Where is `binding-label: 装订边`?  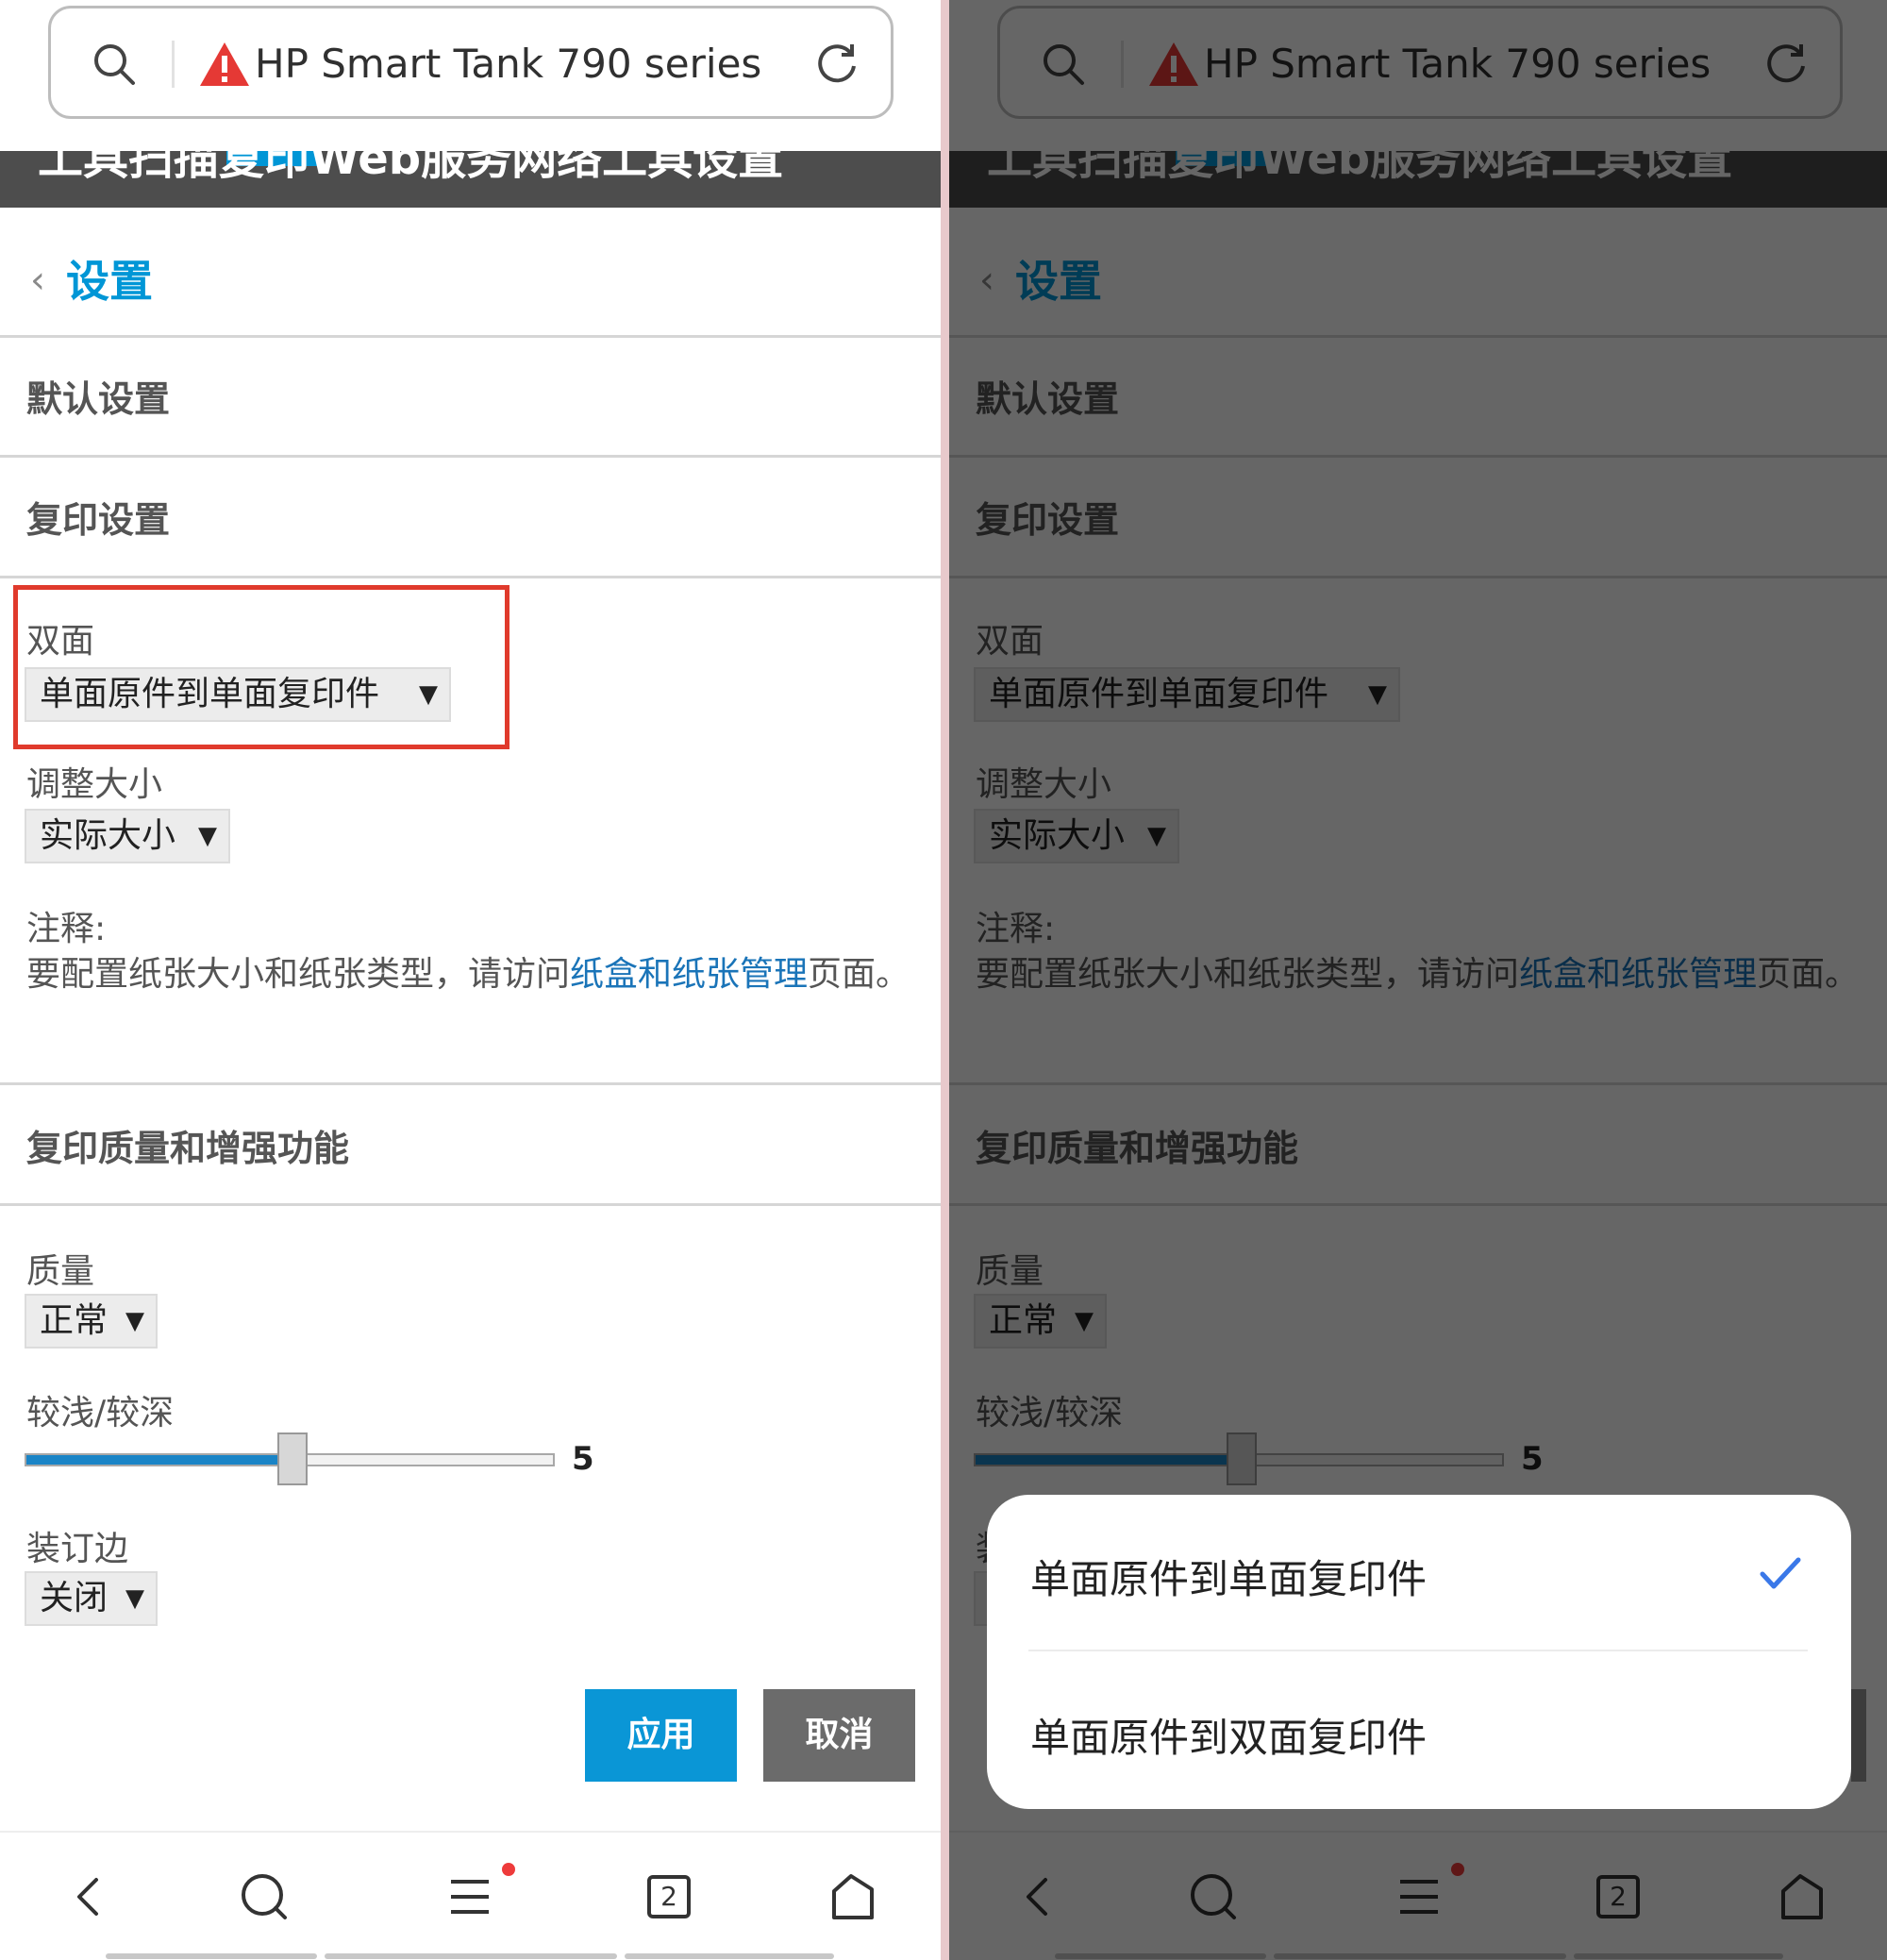
binding-label: 装订边 is located at coordinates (77, 1549).